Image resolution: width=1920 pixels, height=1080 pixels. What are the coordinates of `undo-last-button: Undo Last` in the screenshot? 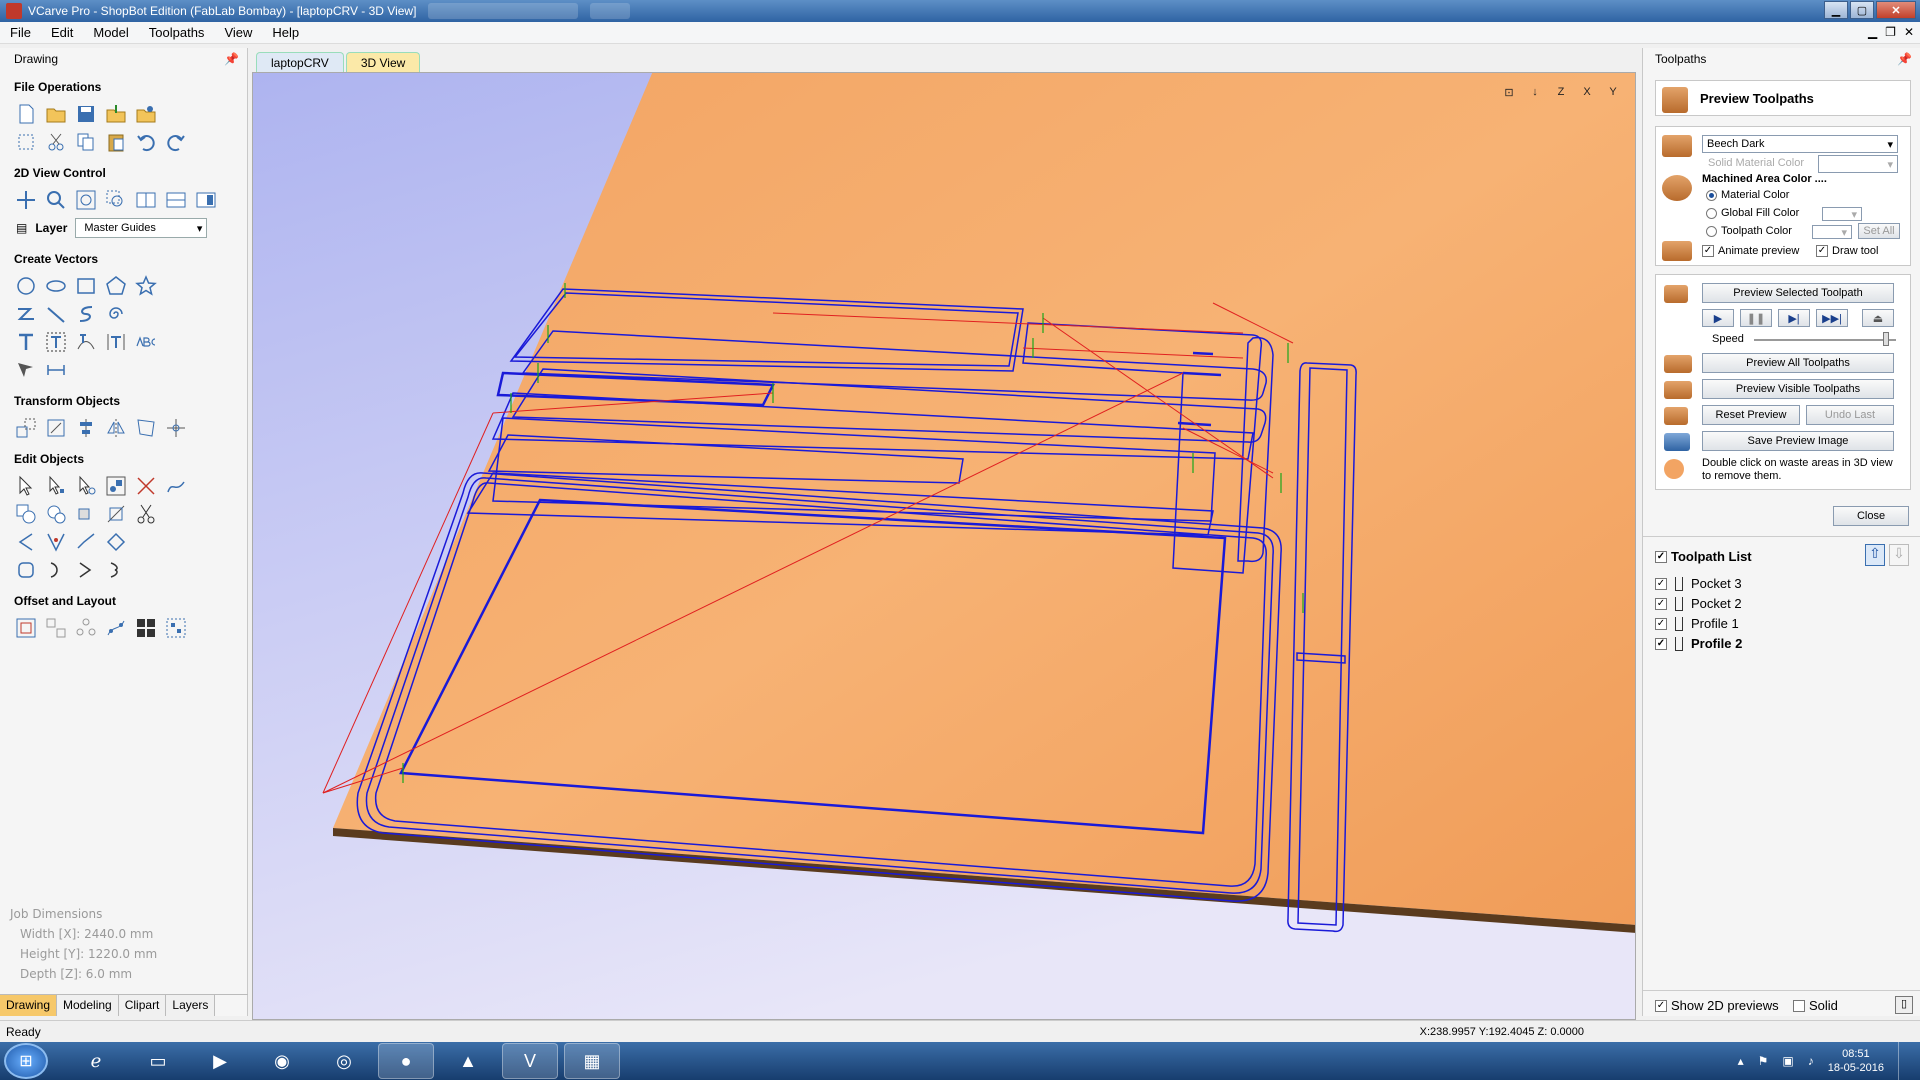 It's located at (1850, 415).